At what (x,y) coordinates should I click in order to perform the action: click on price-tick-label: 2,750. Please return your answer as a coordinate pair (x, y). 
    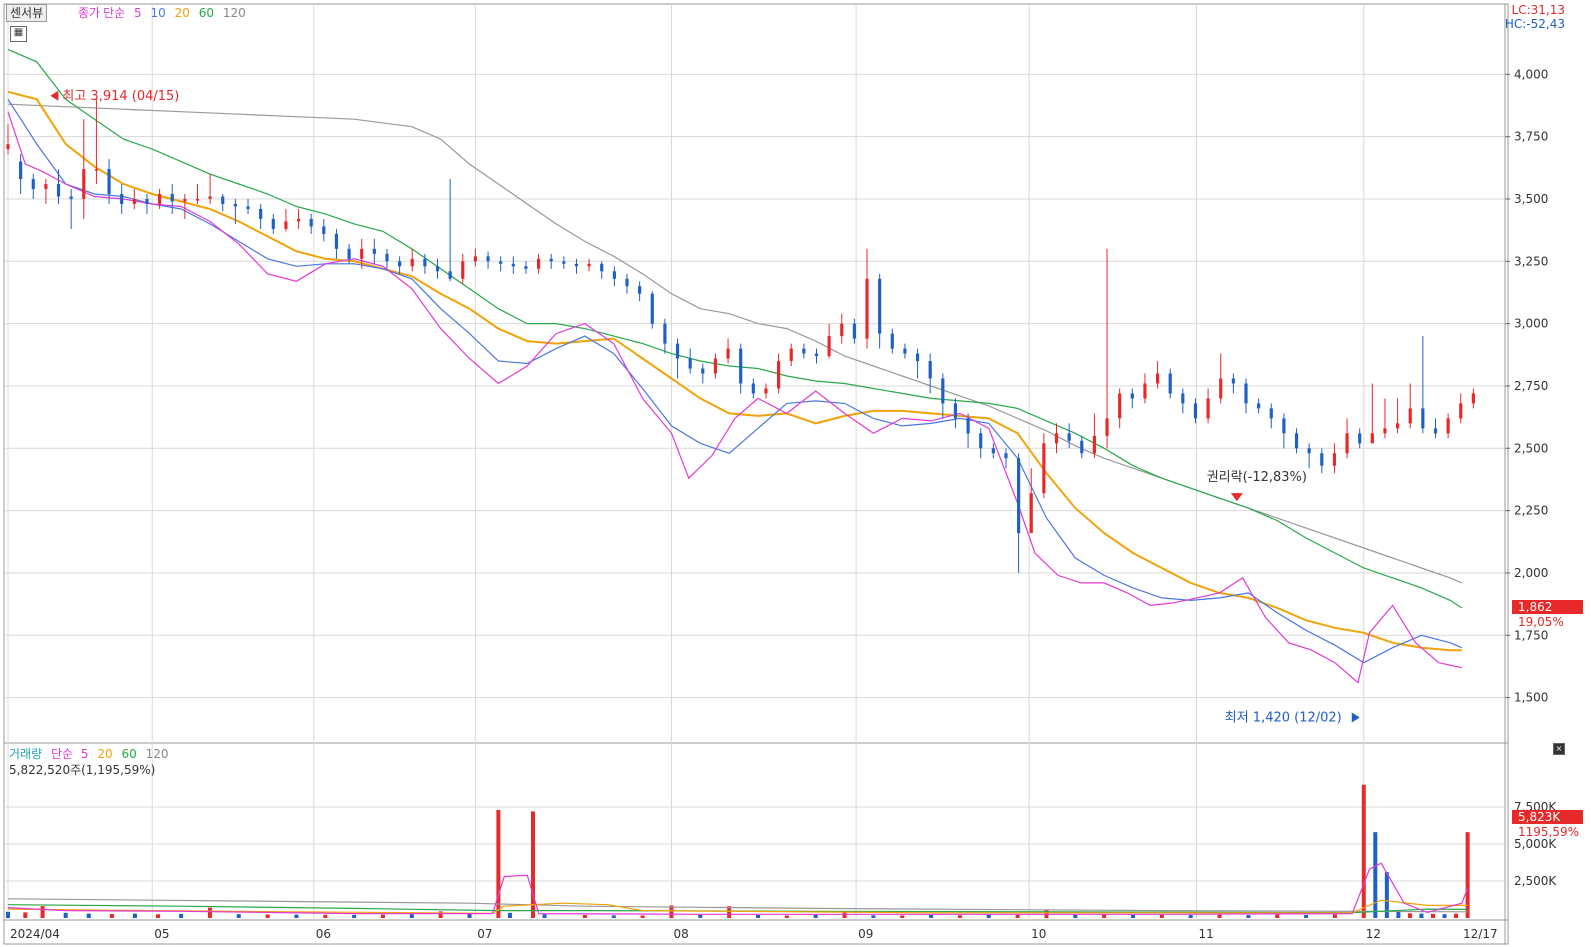
    Looking at the image, I should click on (1531, 386).